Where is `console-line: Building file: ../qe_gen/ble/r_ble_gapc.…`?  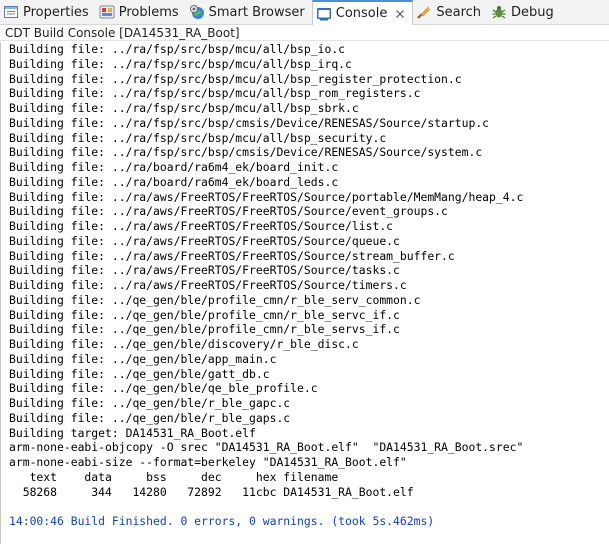
console-line: Building file: ../qe_gen/ble/r_ble_gapc.… is located at coordinates (150, 403).